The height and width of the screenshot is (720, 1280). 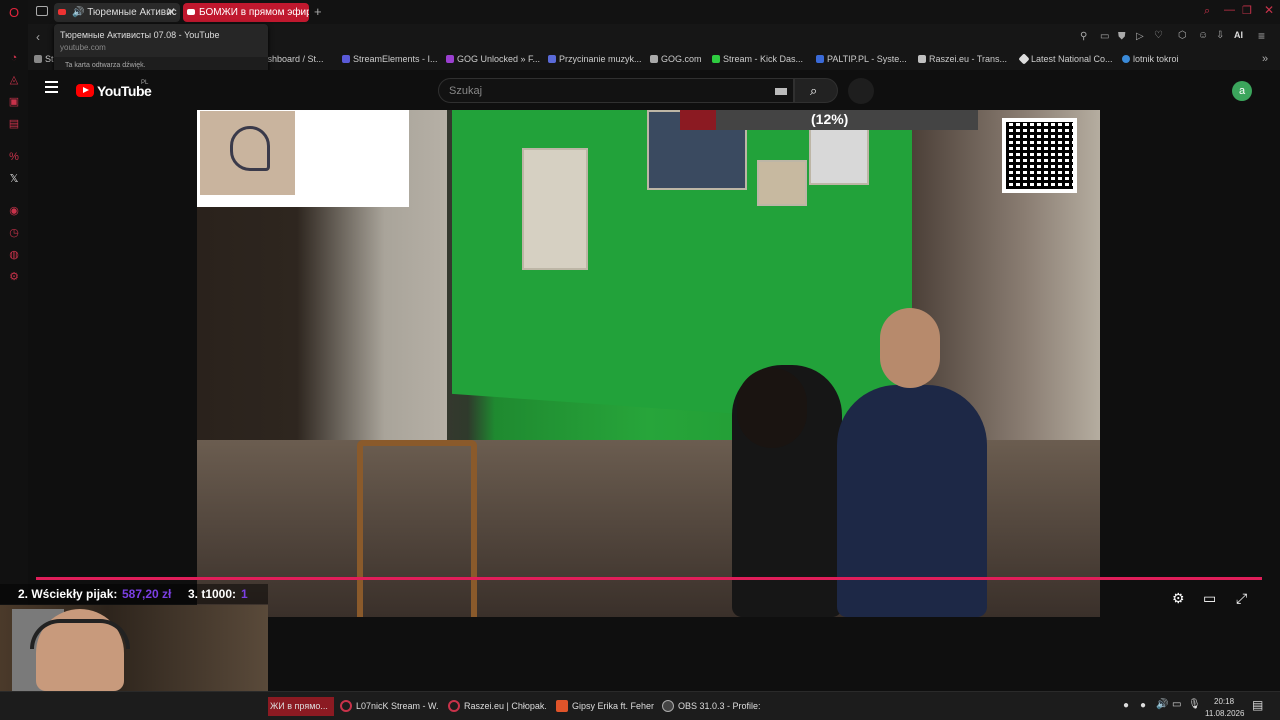 I want to click on download-icon: ⇩, so click(x=1220, y=35).